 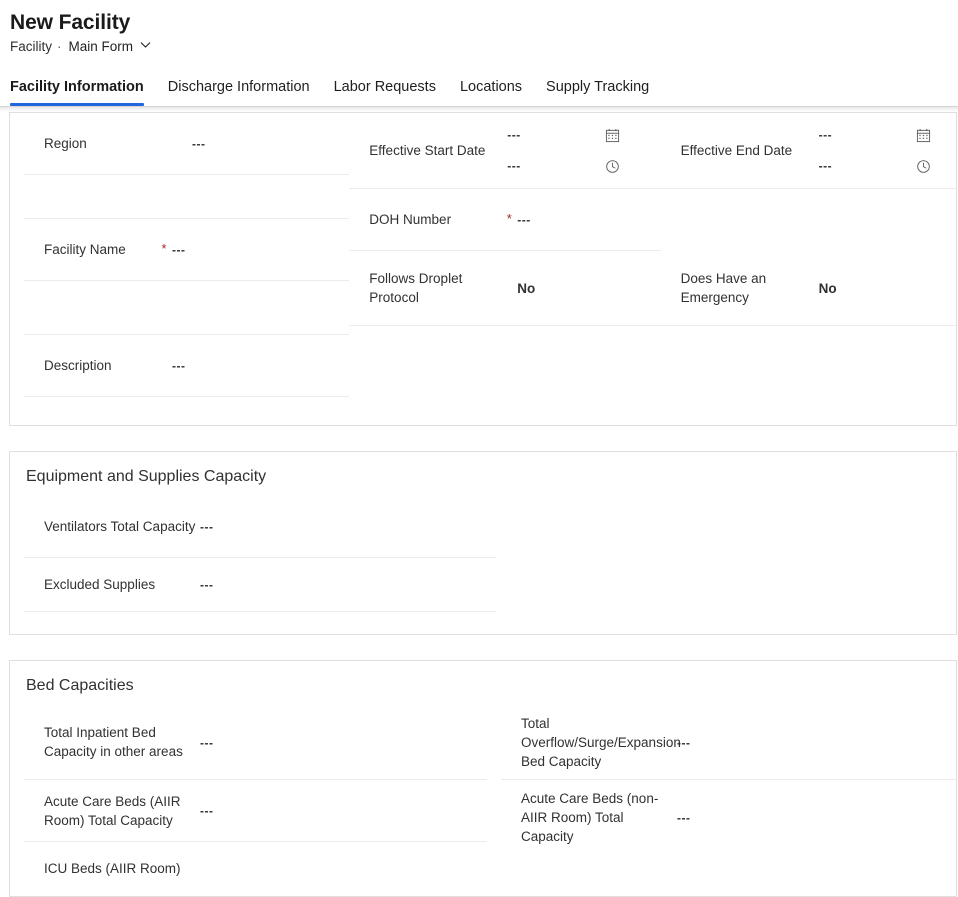 What do you see at coordinates (260, 527) in the screenshot?
I see `field-ventilators-total-capacity: Ventilators Total Capacity ---` at bounding box center [260, 527].